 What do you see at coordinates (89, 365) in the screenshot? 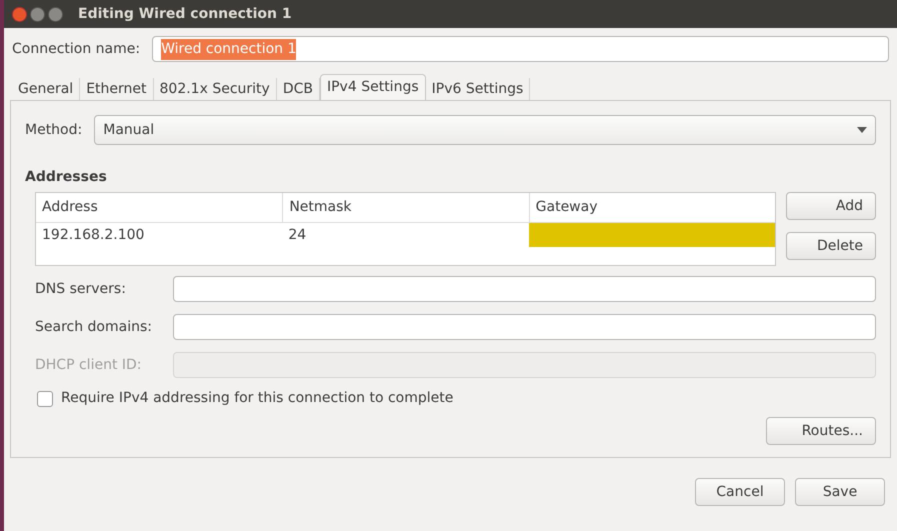
I see `field-label: DHCP client ID:` at bounding box center [89, 365].